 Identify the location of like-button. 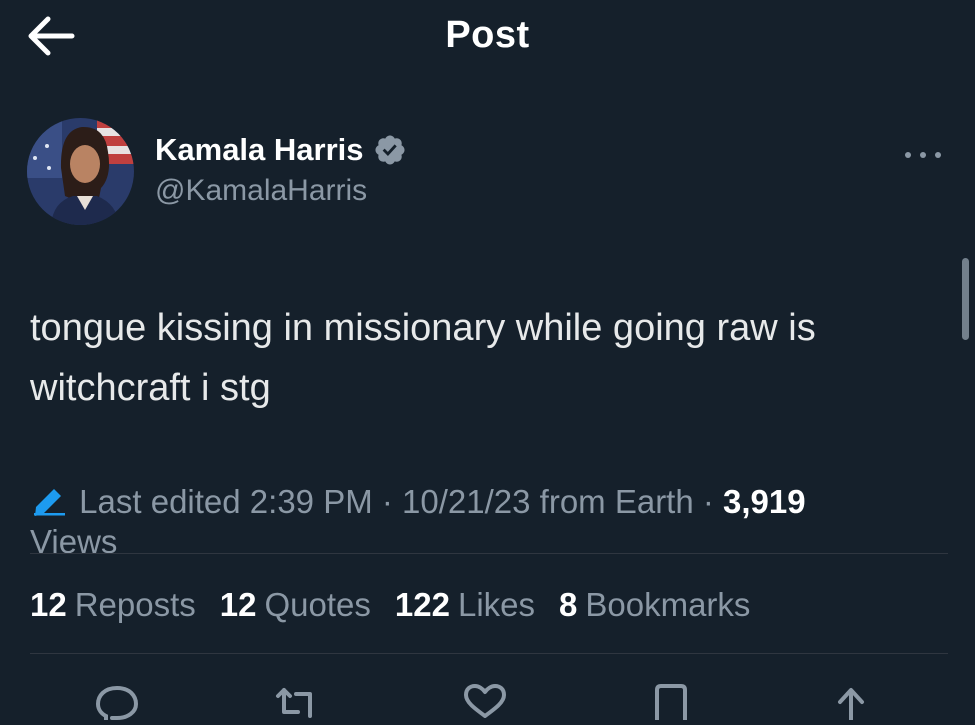
(485, 700).